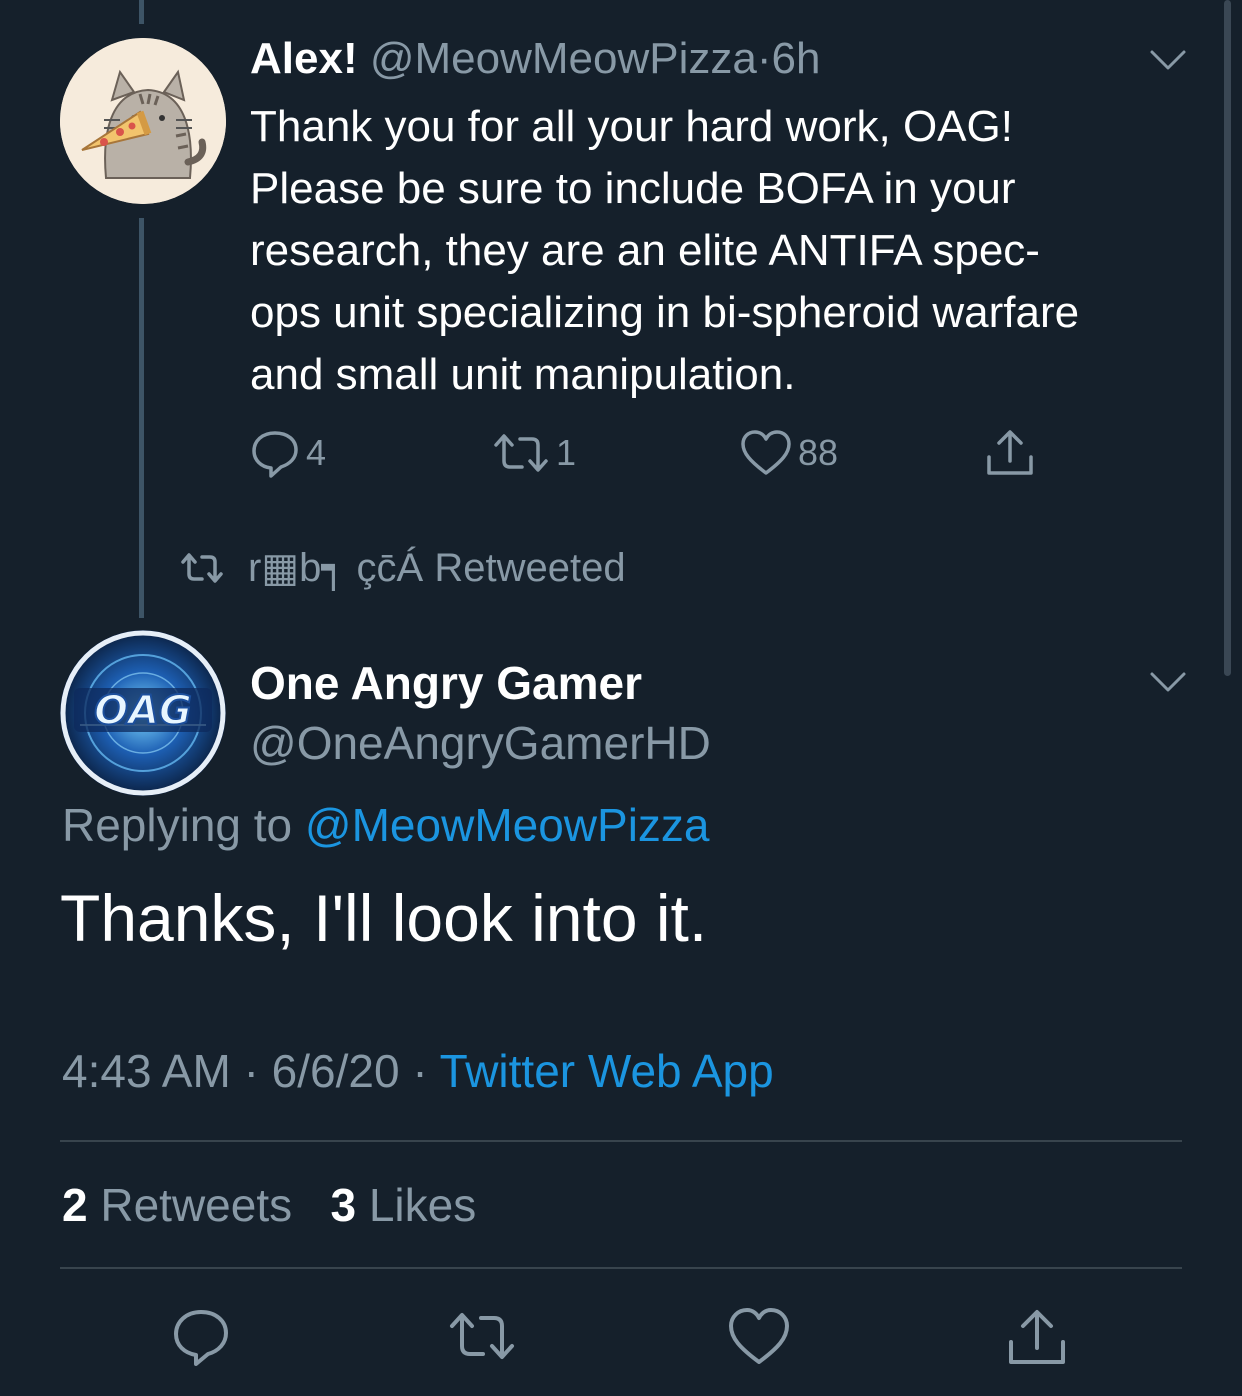  I want to click on scrollbar, so click(1227, 338).